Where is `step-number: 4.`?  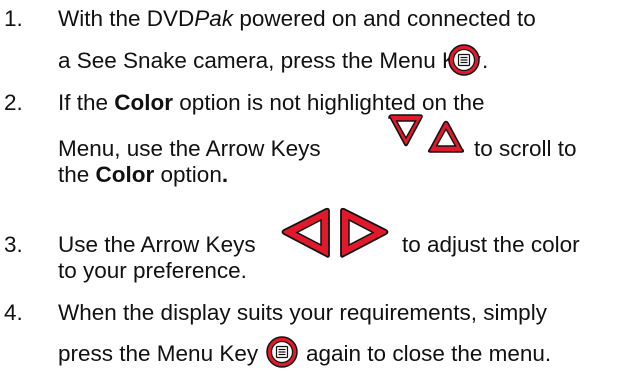 step-number: 4. is located at coordinates (13, 312).